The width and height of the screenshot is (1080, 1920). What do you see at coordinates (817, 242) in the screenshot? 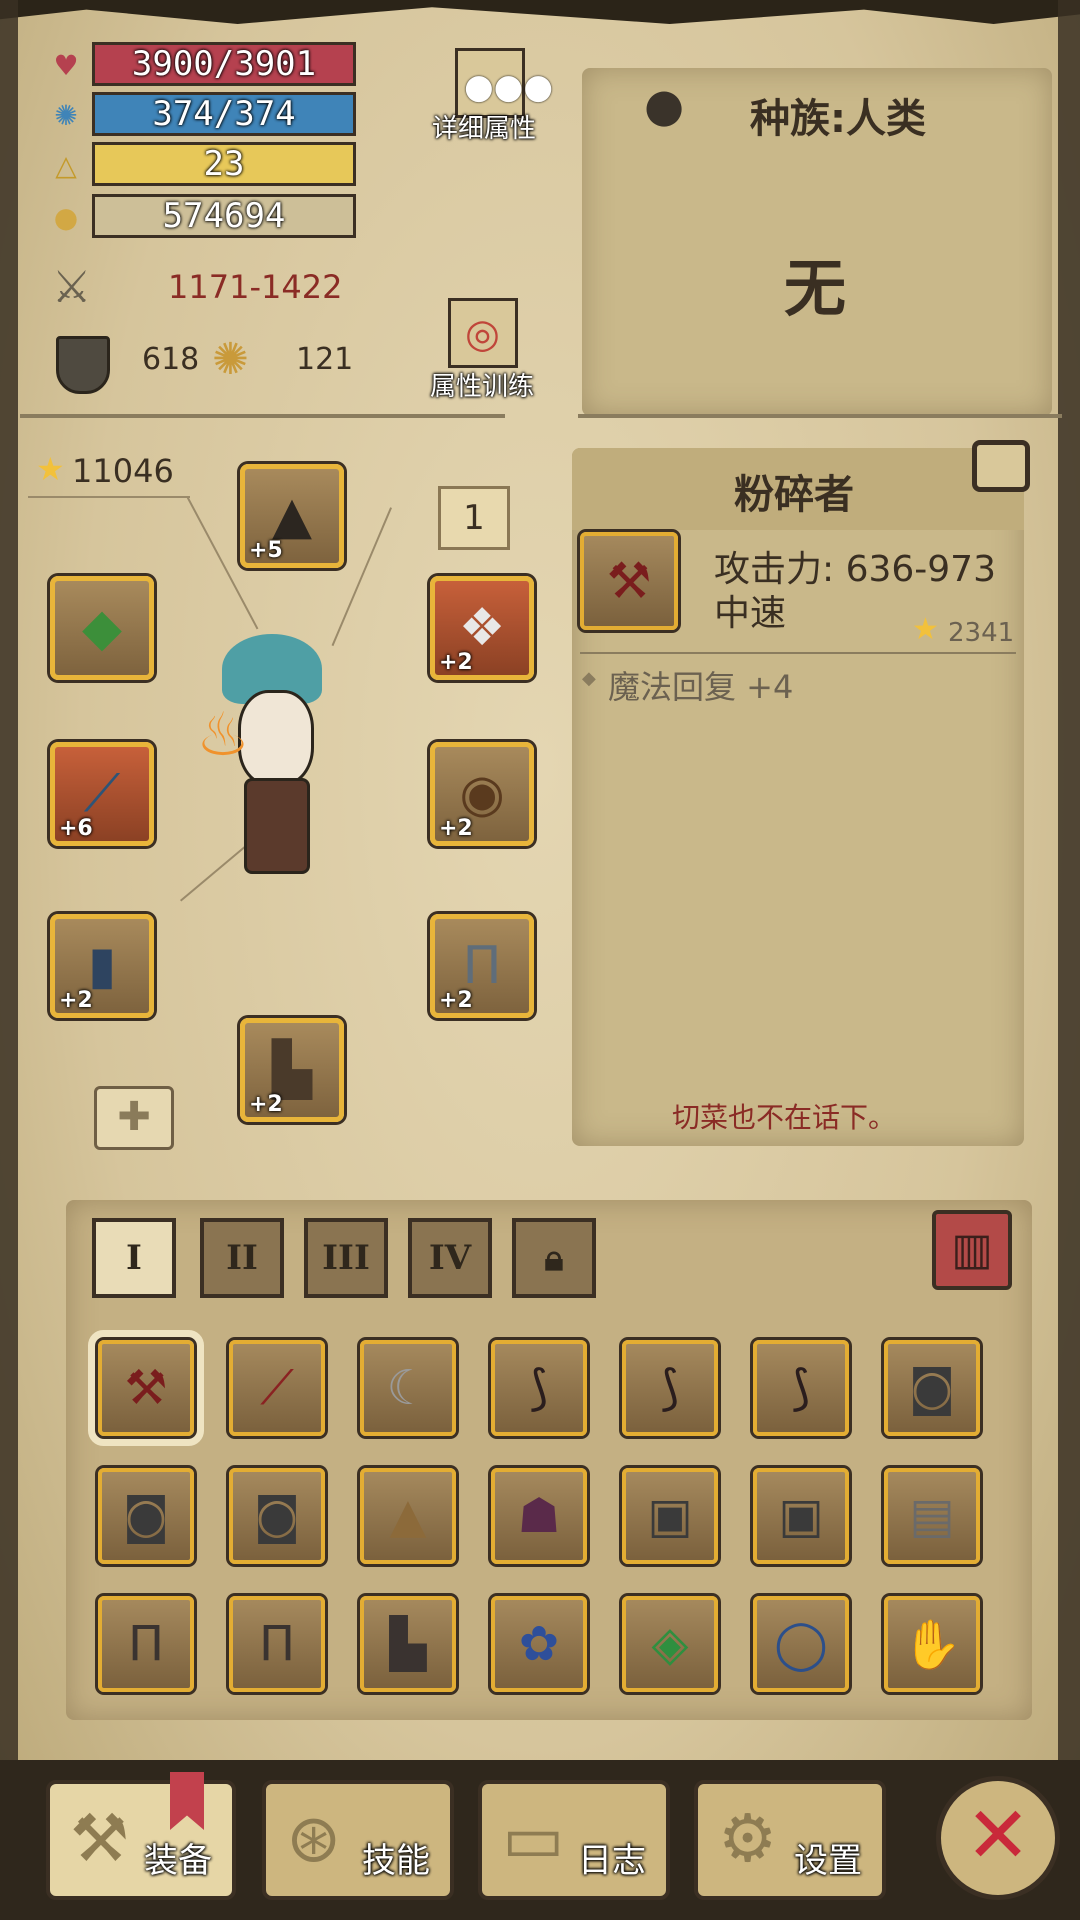
I see `race-panel: ● 种族:人类 无` at bounding box center [817, 242].